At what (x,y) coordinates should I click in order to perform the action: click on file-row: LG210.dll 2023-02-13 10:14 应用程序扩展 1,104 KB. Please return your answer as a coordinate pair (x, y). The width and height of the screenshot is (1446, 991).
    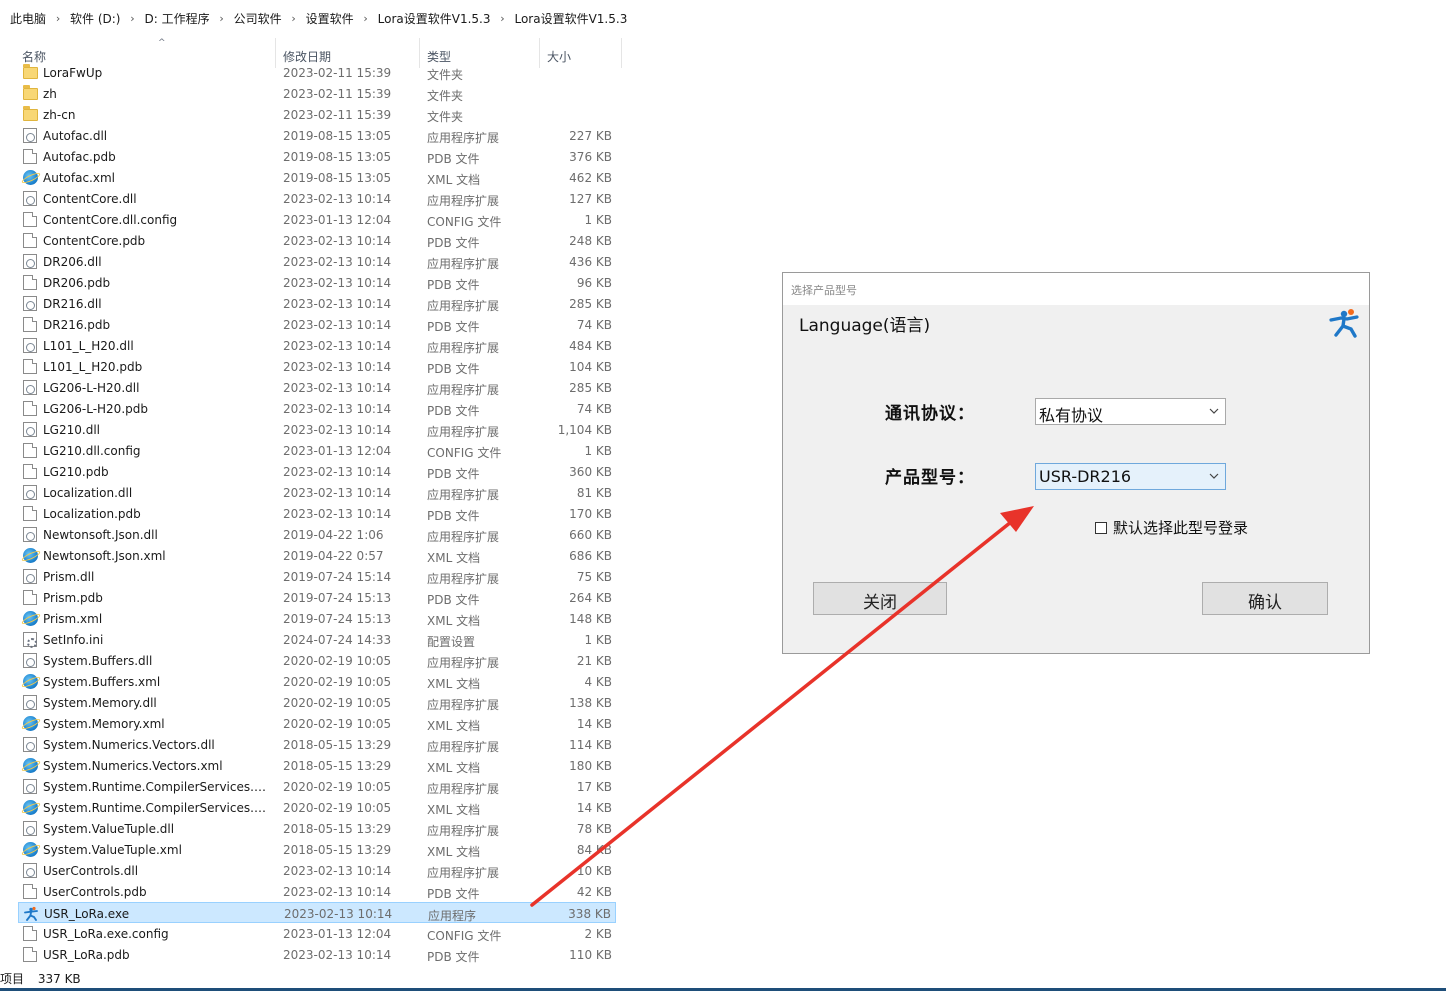
    Looking at the image, I should click on (317, 429).